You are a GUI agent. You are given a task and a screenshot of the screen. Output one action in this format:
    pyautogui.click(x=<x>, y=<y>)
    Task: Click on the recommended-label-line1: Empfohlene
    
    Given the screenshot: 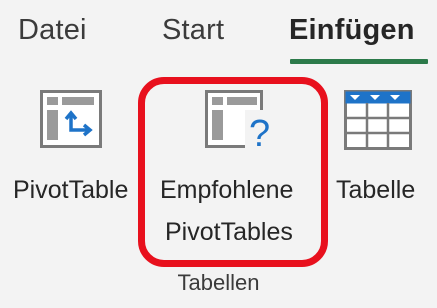 What is the action you would take?
    pyautogui.click(x=227, y=190)
    